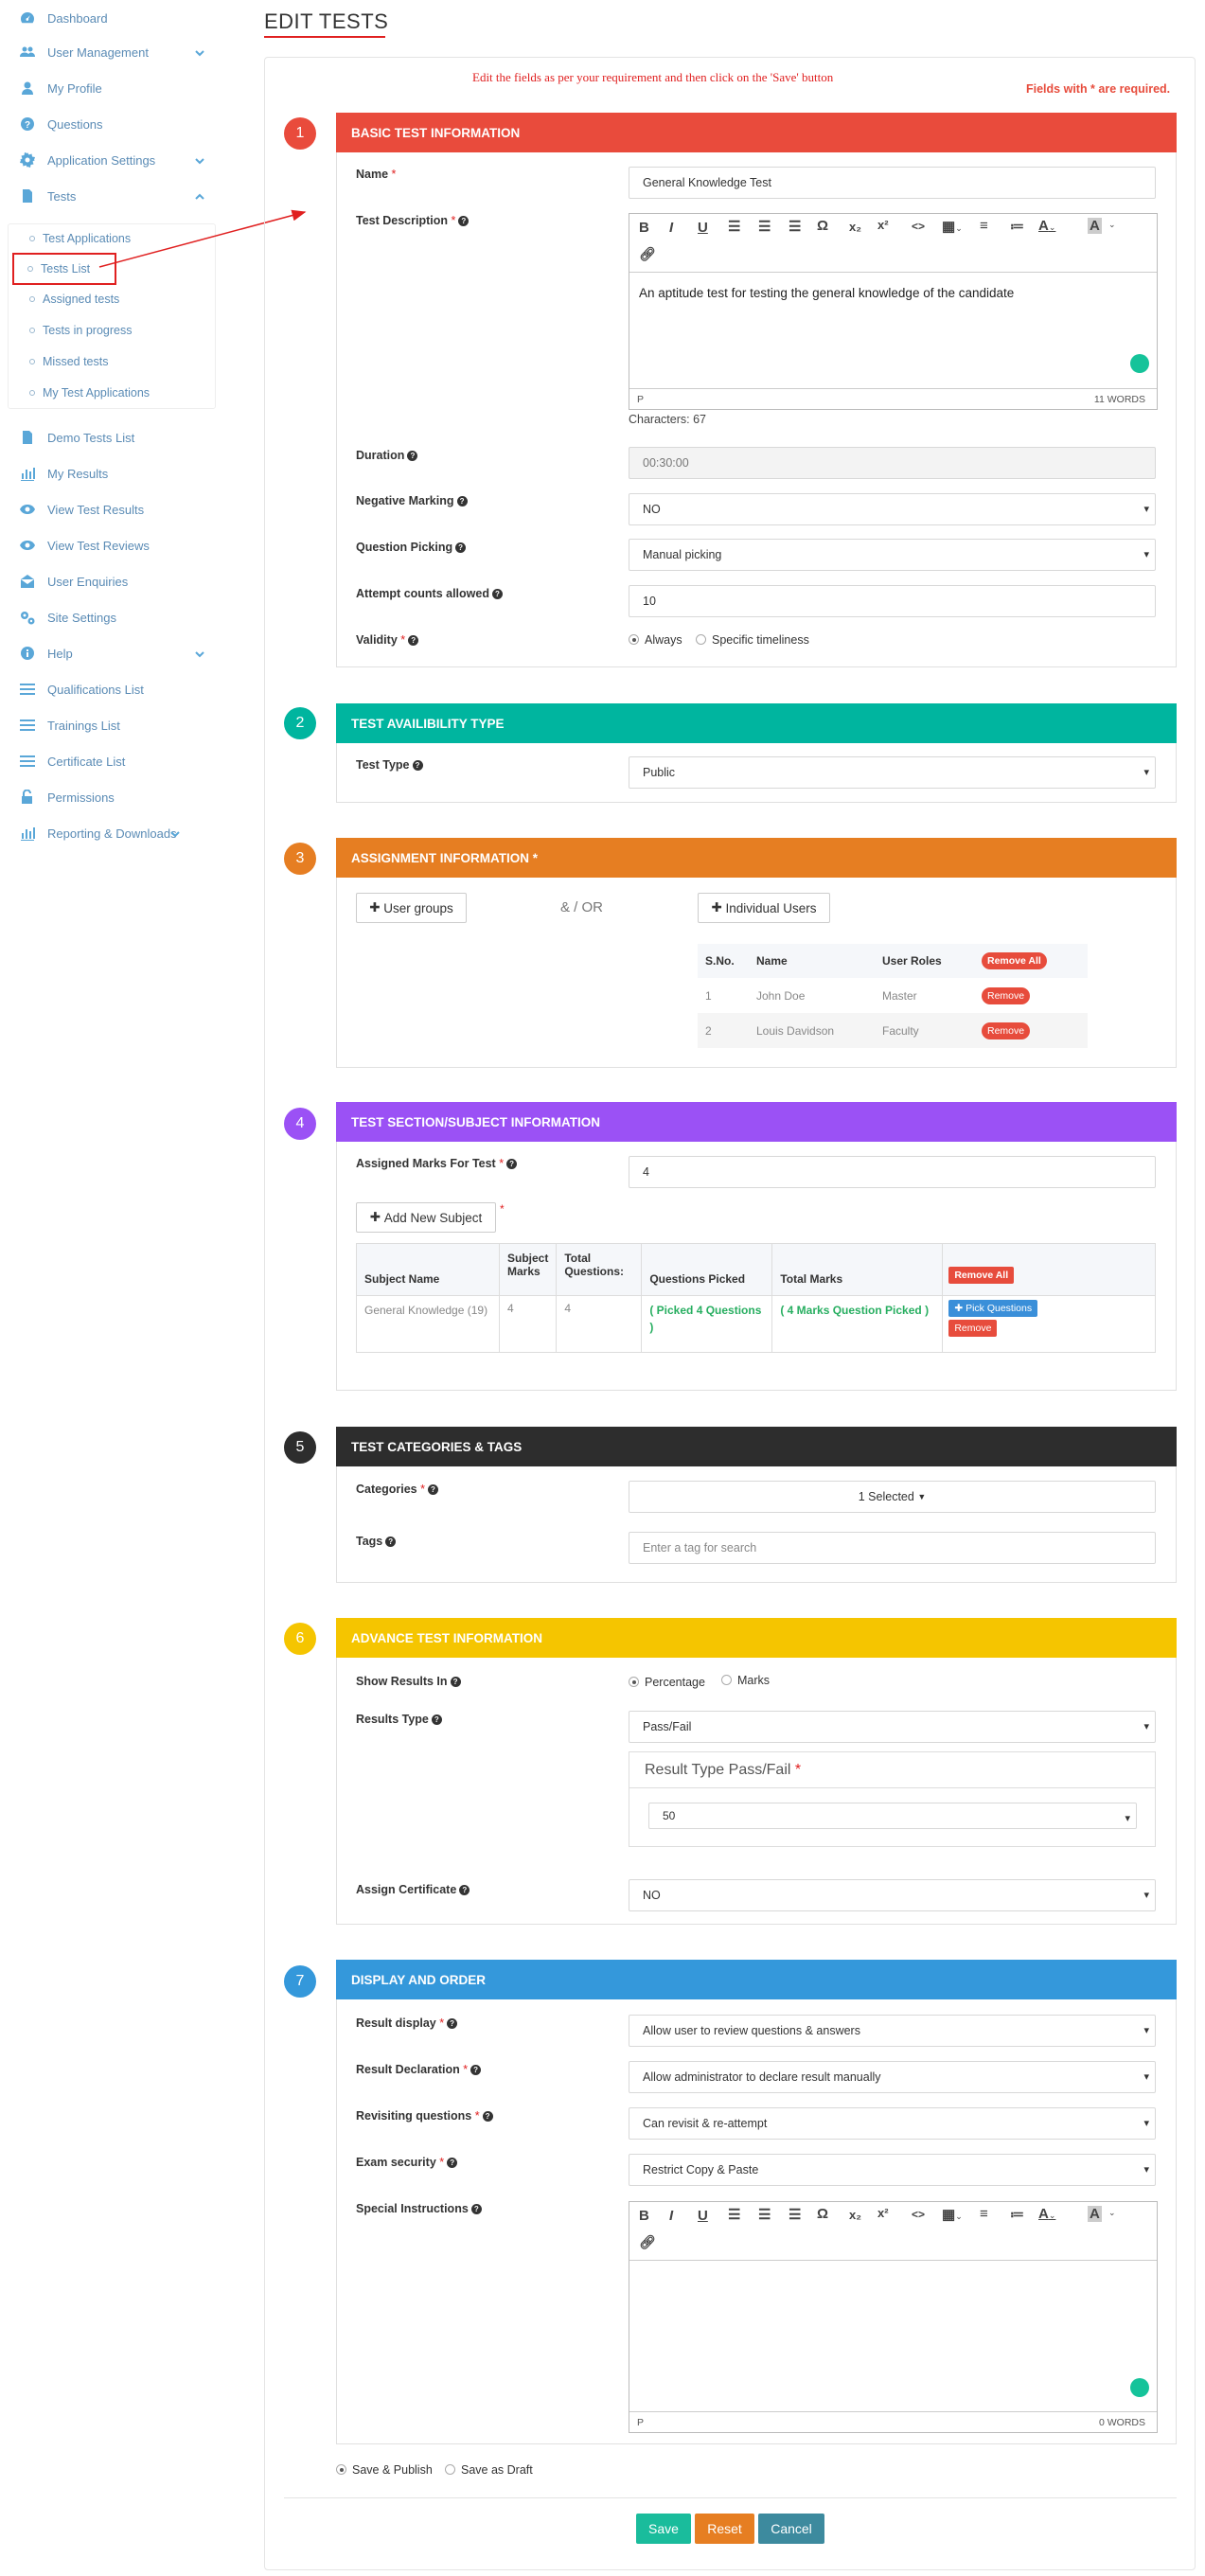 The height and width of the screenshot is (2576, 1205). Describe the element at coordinates (108, 88) in the screenshot. I see `sidebar-item-my-profile: My Profile` at that location.